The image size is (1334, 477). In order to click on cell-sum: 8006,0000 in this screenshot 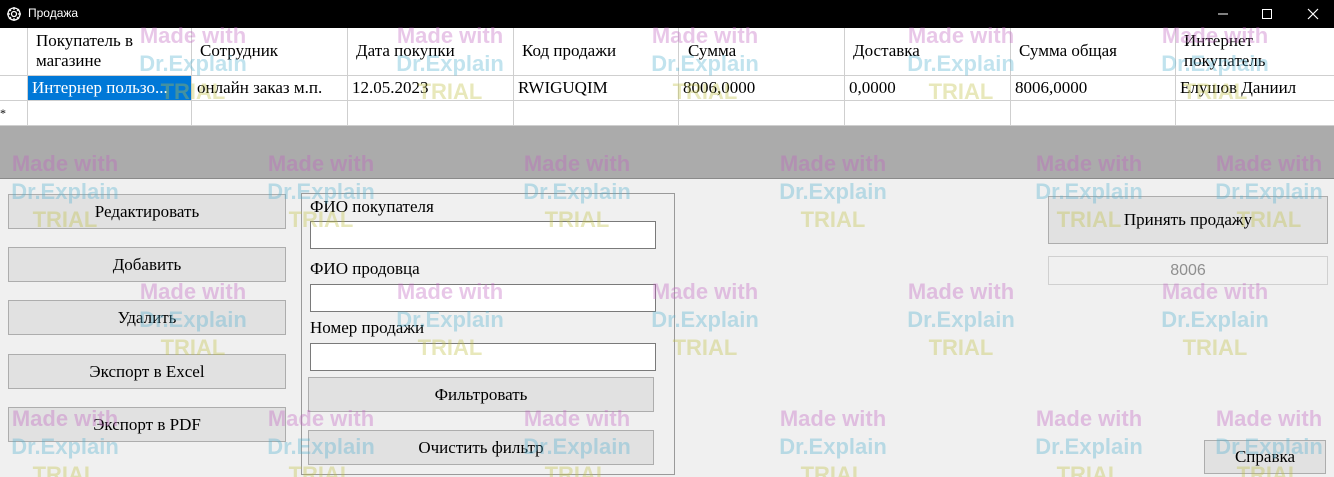, I will do `click(719, 88)`.